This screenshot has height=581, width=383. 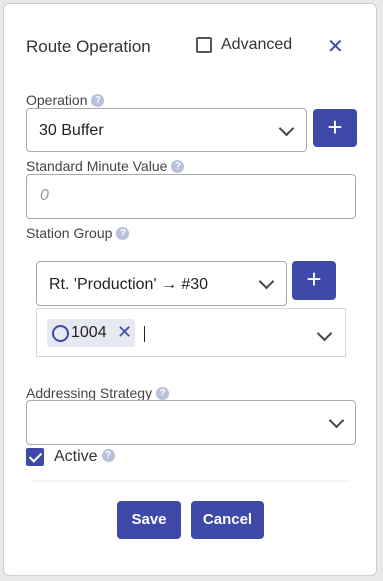 I want to click on text-cursor, so click(x=144, y=334).